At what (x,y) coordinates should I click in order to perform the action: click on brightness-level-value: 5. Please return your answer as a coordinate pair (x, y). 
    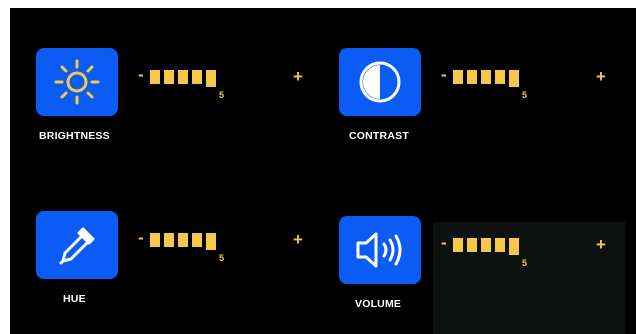
    Looking at the image, I should click on (222, 95).